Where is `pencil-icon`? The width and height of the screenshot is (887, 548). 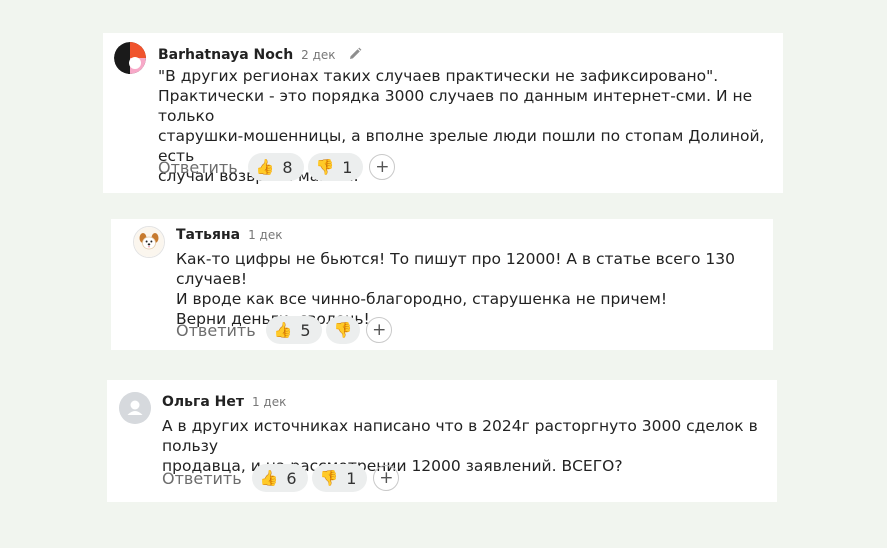
pencil-icon is located at coordinates (355, 53).